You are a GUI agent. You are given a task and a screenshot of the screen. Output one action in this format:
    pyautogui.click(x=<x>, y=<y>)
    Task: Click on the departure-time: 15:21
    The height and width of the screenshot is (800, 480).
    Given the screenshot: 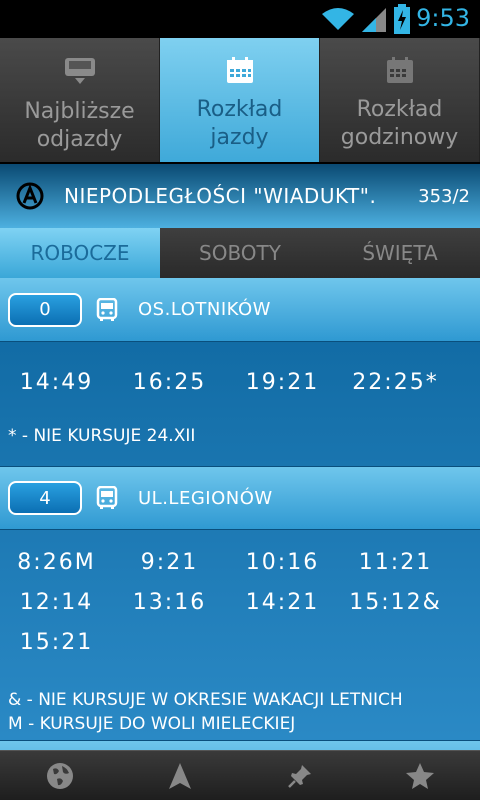 What is the action you would take?
    pyautogui.click(x=56, y=642)
    